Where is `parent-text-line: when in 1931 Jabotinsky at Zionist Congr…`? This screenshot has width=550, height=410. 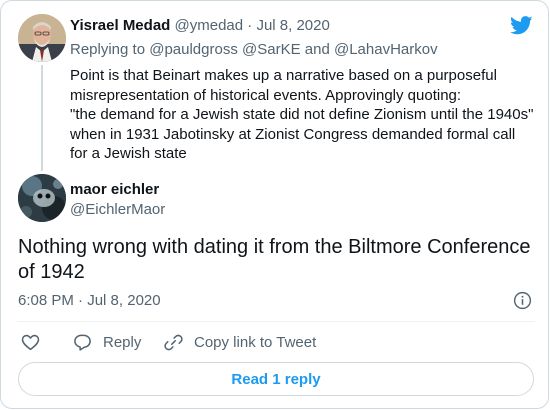
parent-text-line: when in 1931 Jabotinsky at Zionist Congr… is located at coordinates (293, 134).